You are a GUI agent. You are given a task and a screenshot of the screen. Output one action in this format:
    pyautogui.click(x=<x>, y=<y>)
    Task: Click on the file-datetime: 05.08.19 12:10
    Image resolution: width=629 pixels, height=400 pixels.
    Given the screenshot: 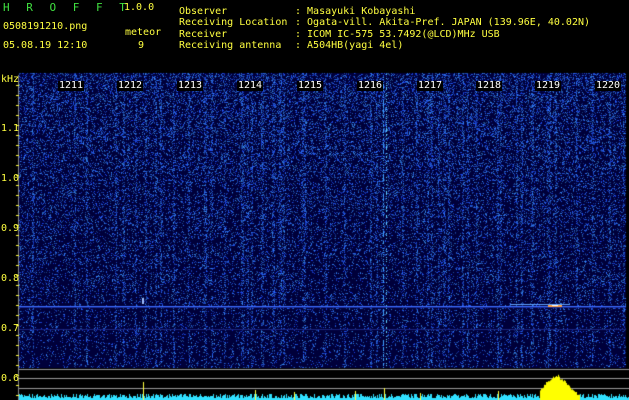 What is the action you would take?
    pyautogui.click(x=45, y=45)
    